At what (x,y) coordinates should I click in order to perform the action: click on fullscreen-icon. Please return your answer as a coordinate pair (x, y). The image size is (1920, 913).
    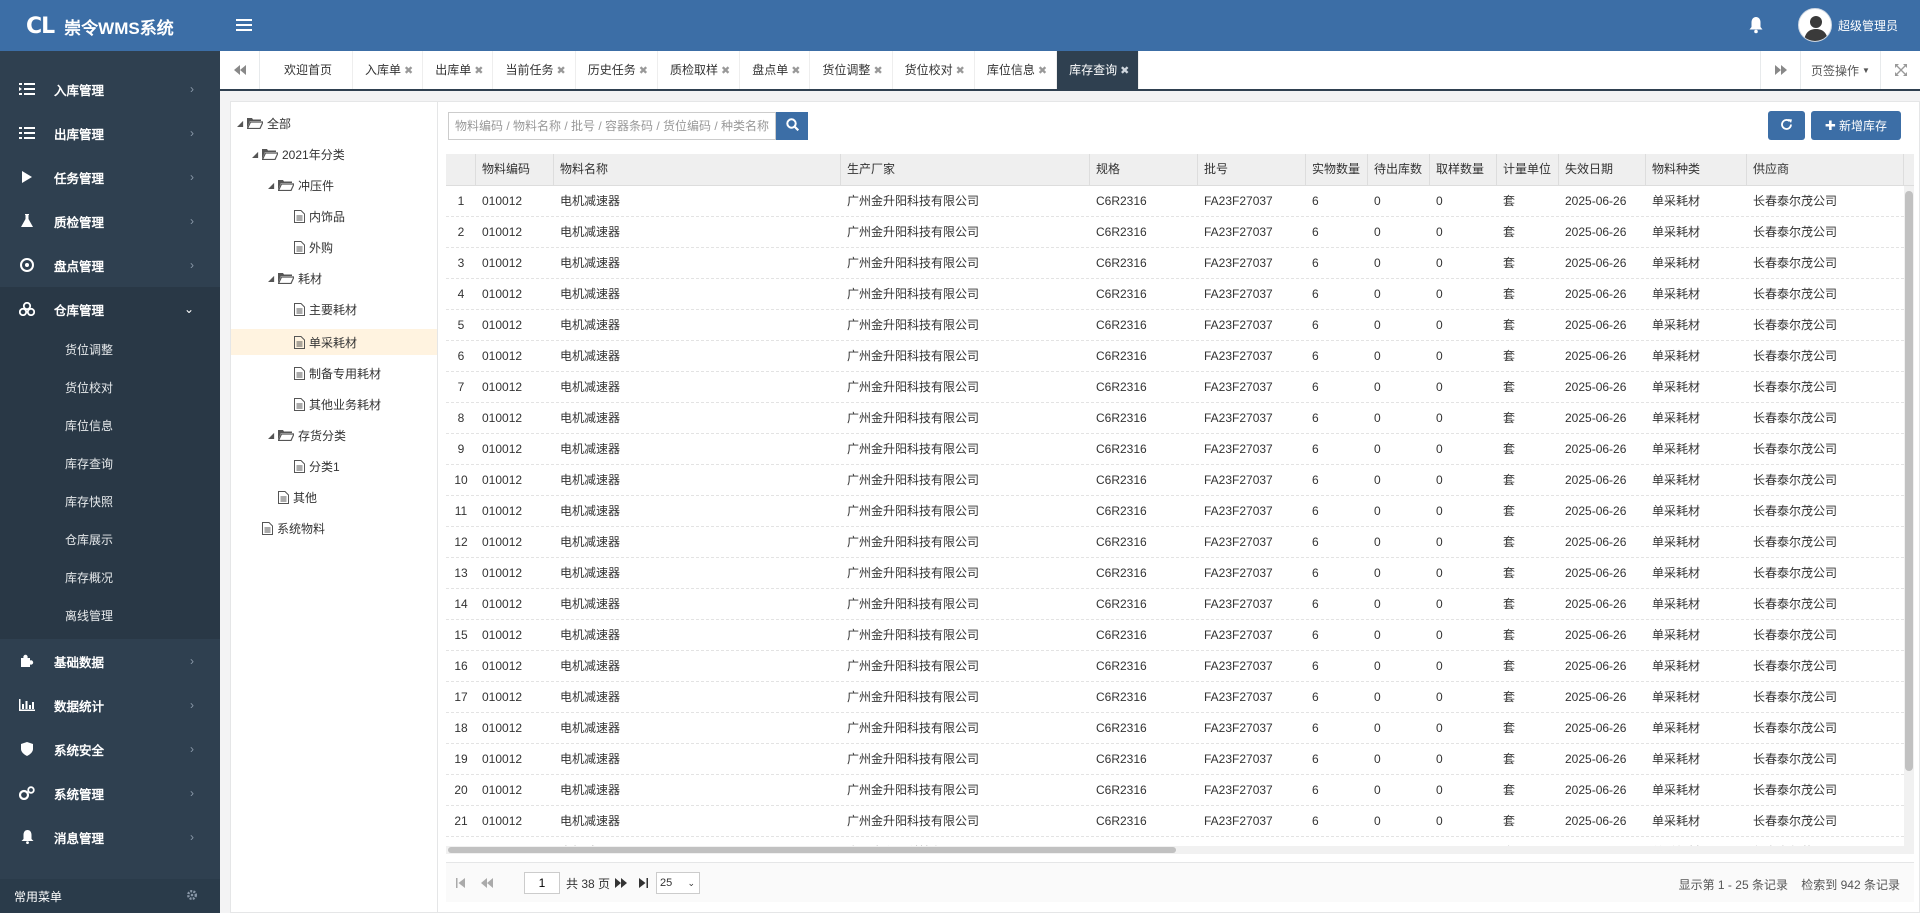
    Looking at the image, I should click on (1900, 70).